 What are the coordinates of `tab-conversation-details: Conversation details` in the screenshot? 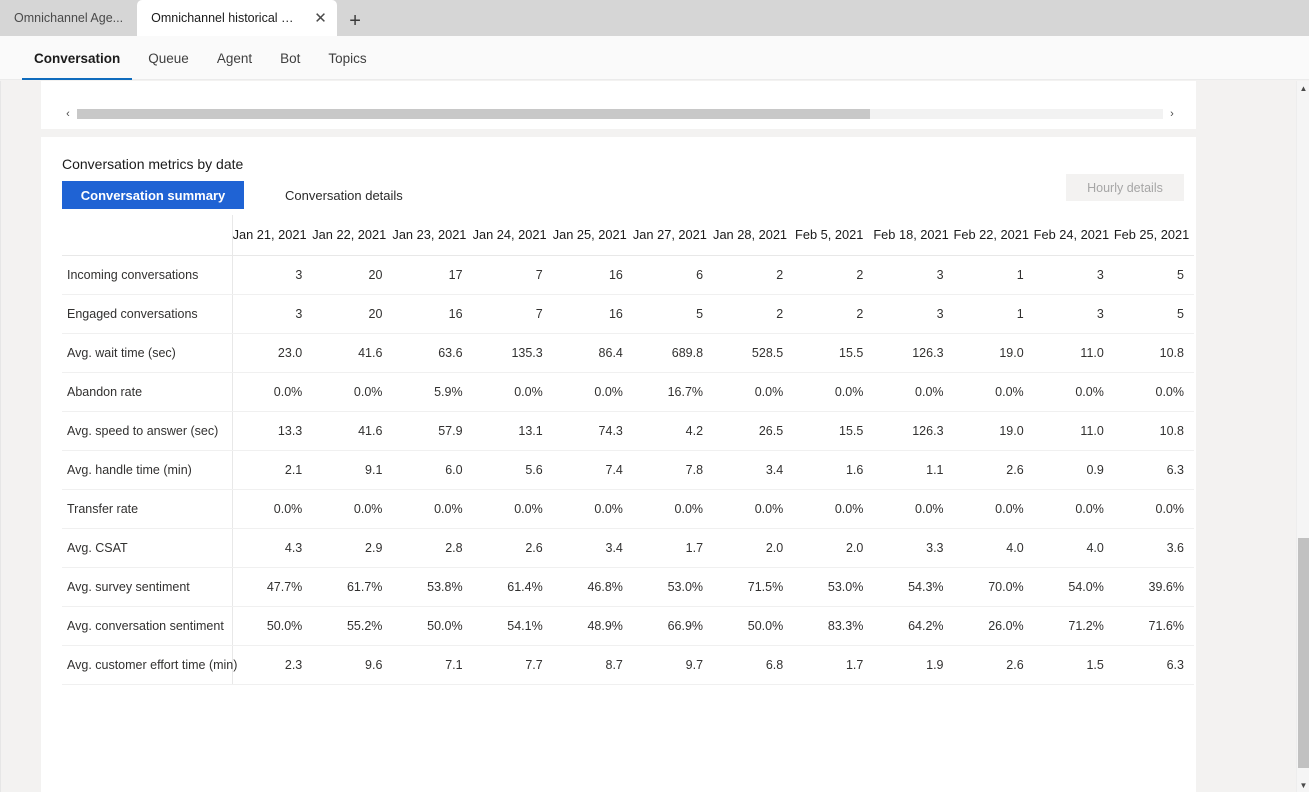 It's located at (344, 195).